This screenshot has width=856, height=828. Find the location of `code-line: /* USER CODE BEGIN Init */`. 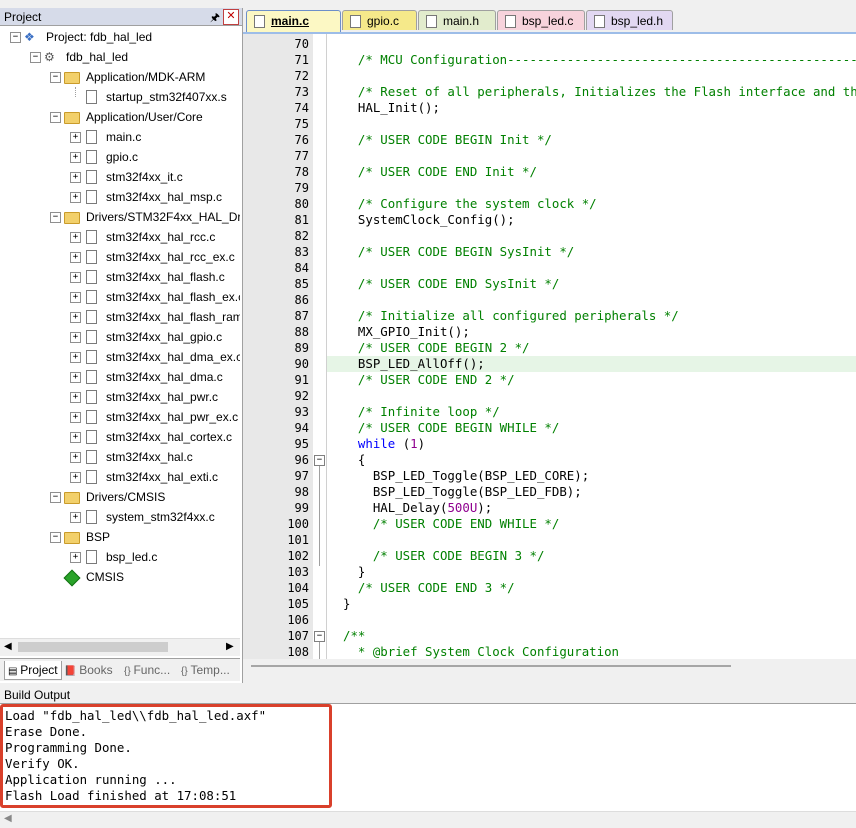

code-line: /* USER CODE BEGIN Init */ is located at coordinates (447, 140).